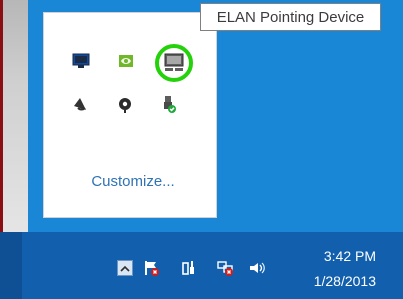 This screenshot has width=403, height=299. I want to click on elan-touchpad-icon, so click(174, 63).